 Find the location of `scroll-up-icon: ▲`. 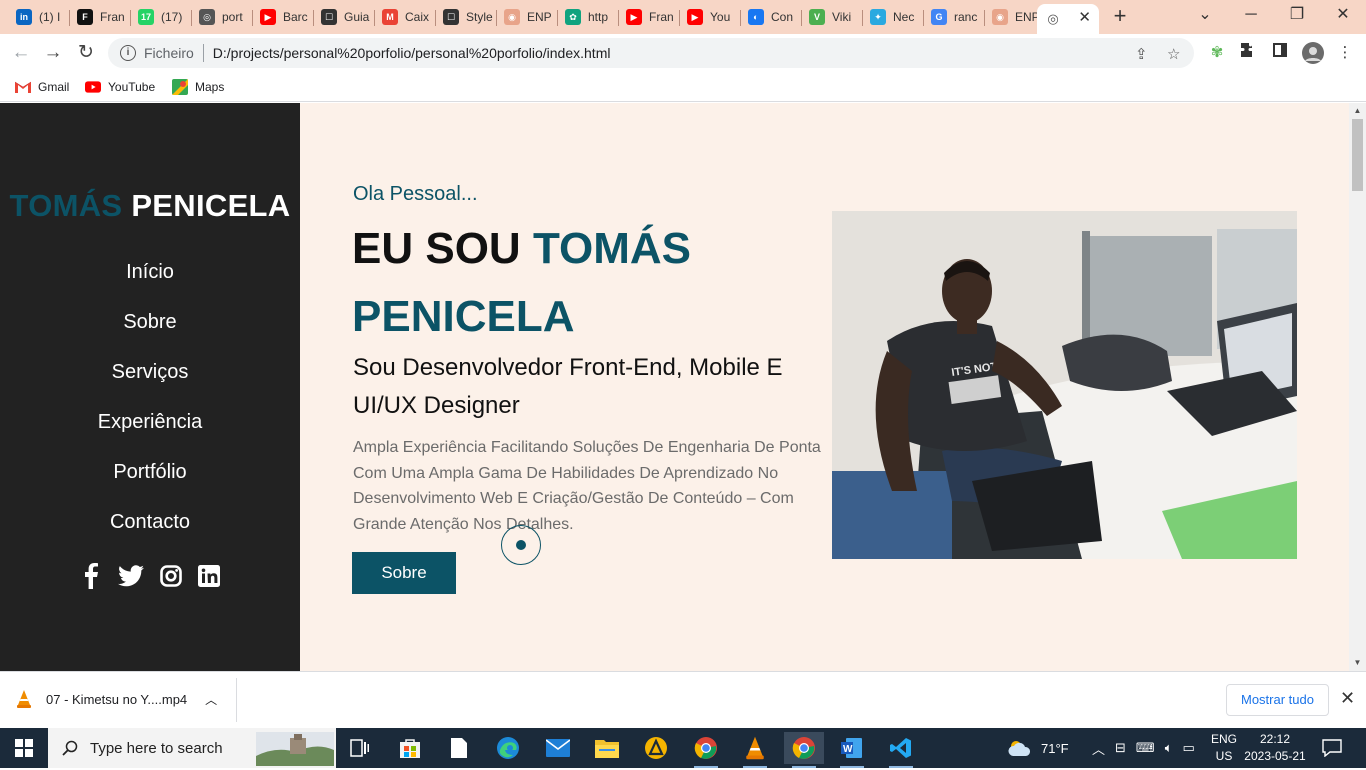

scroll-up-icon: ▲ is located at coordinates (1357, 111).